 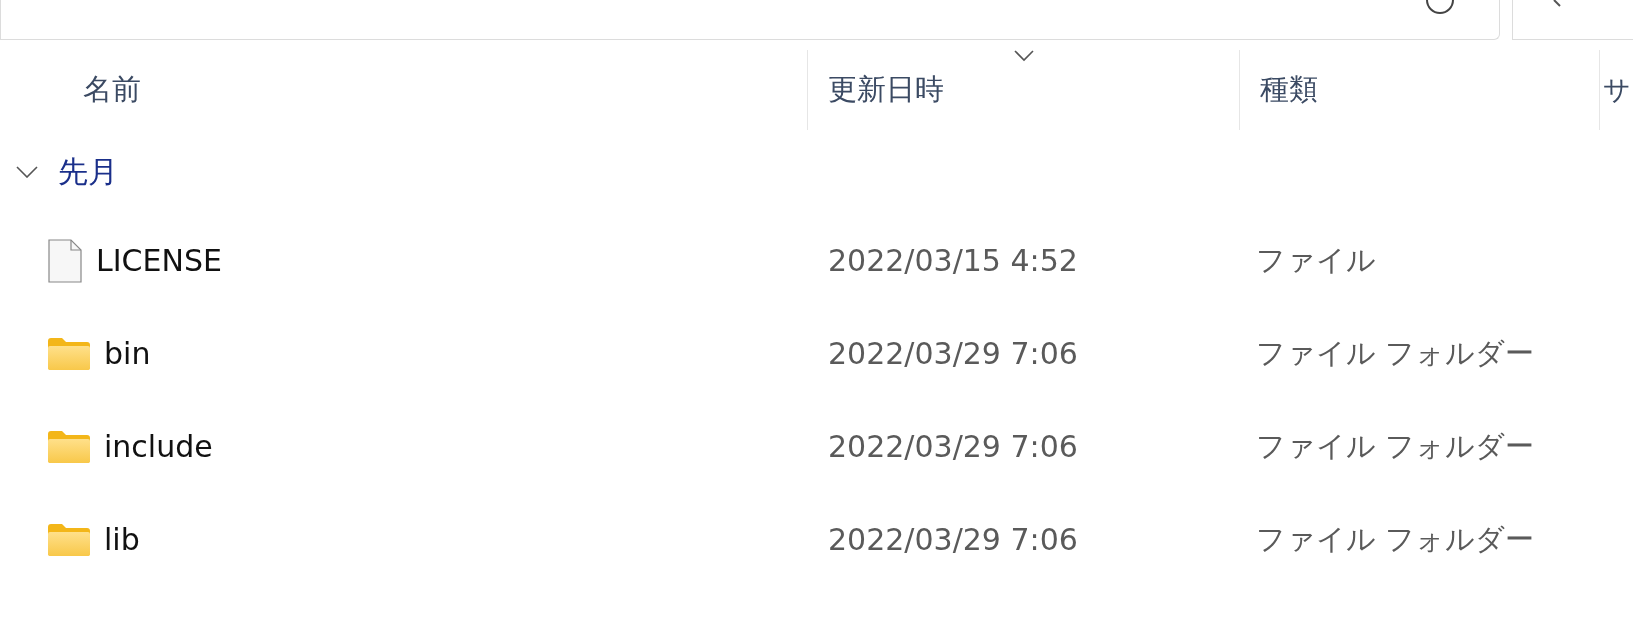 What do you see at coordinates (1420, 90) in the screenshot?
I see `column-header: 種類` at bounding box center [1420, 90].